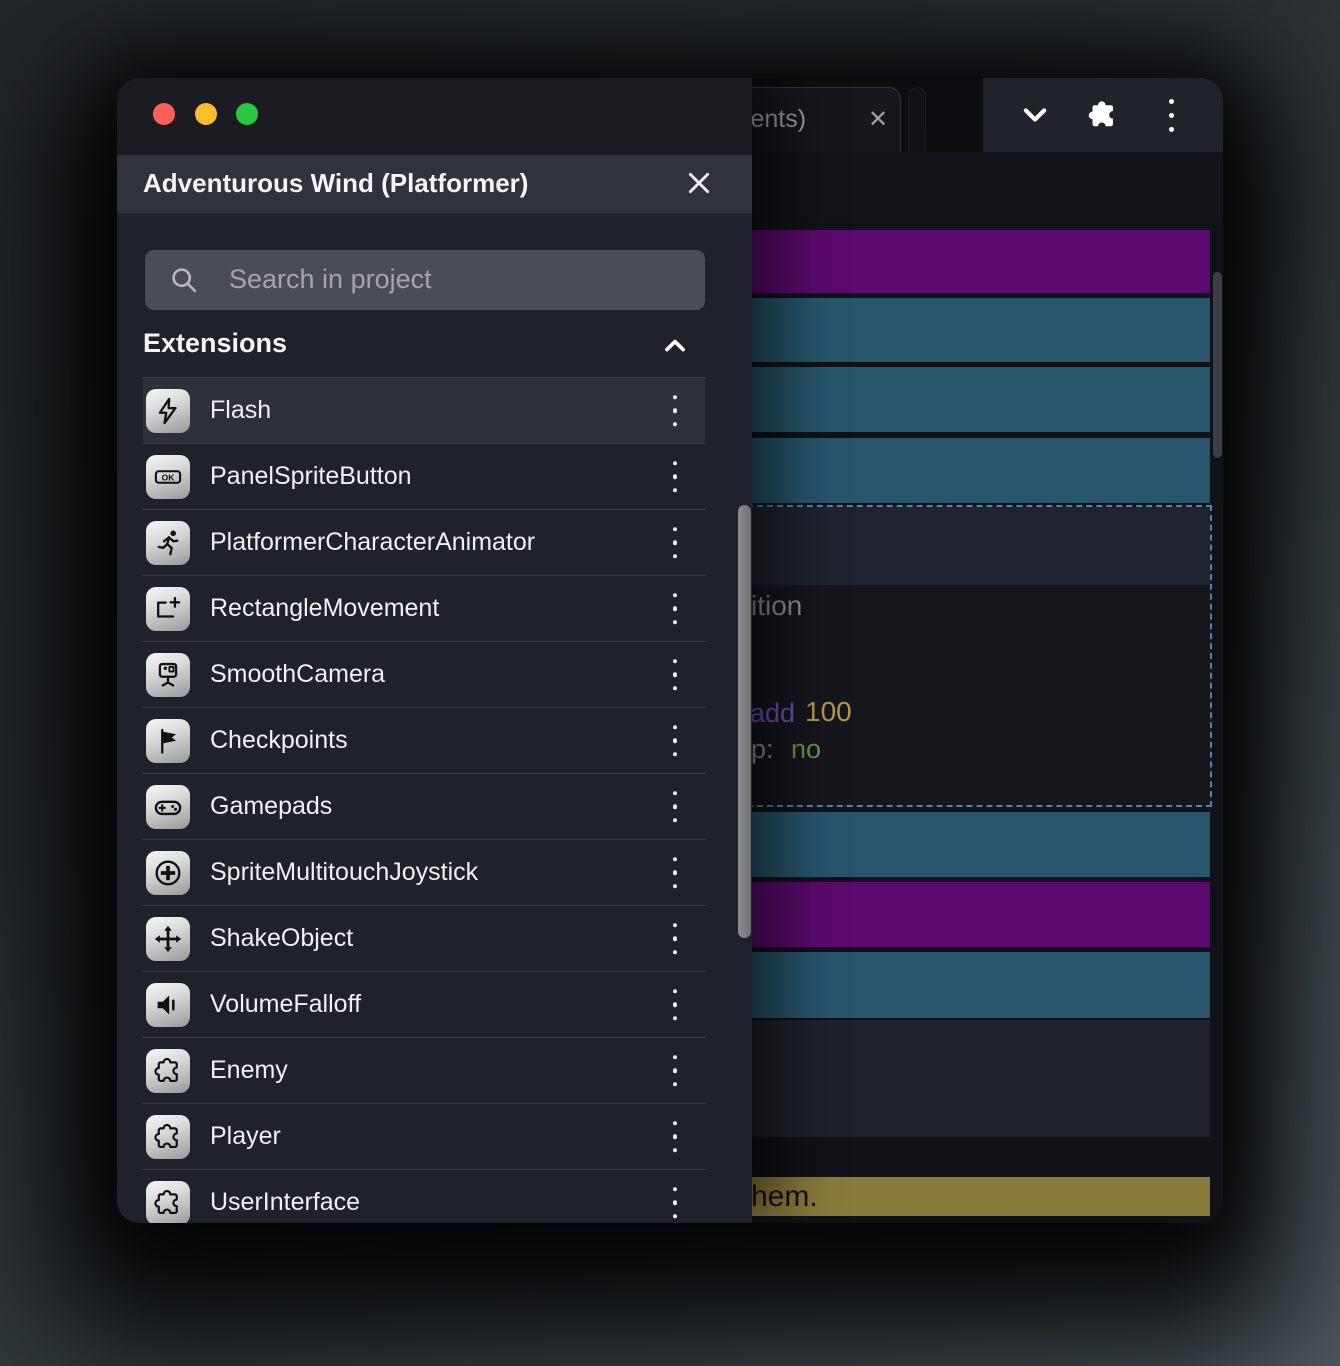 This screenshot has width=1340, height=1366. Describe the element at coordinates (164, 114) in the screenshot. I see `traffic-light-close` at that location.